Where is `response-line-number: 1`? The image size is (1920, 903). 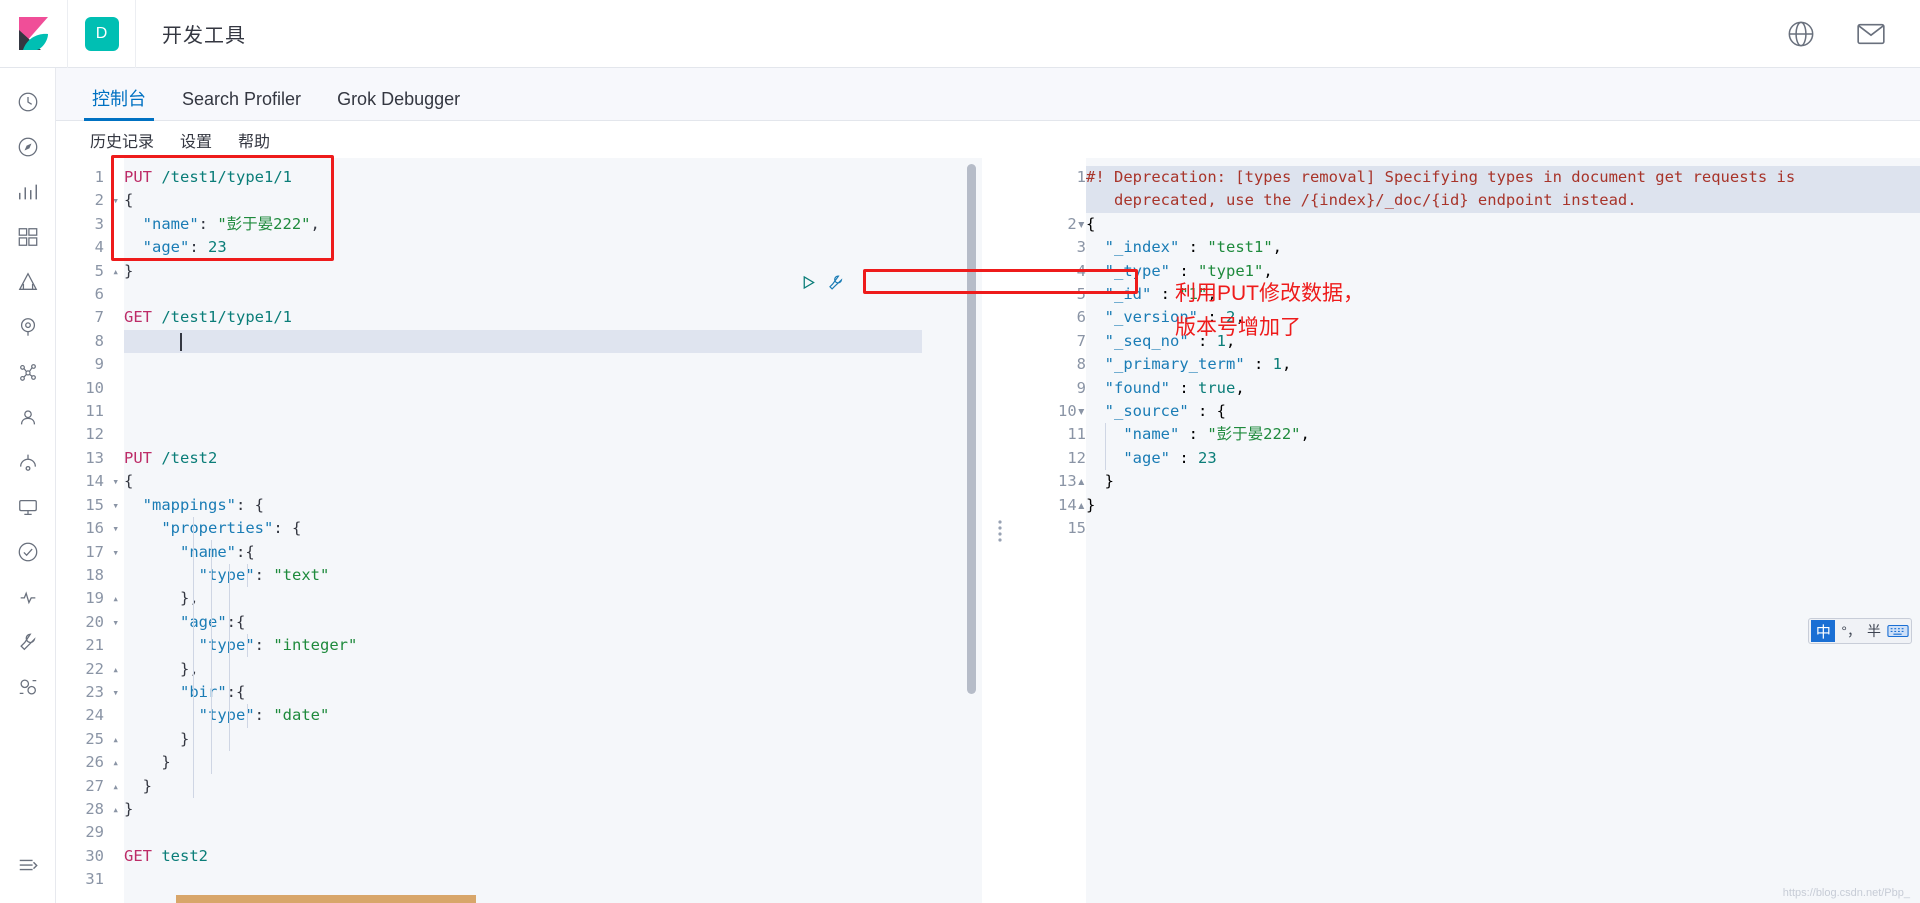
response-line-number: 1 is located at coordinates (1081, 177).